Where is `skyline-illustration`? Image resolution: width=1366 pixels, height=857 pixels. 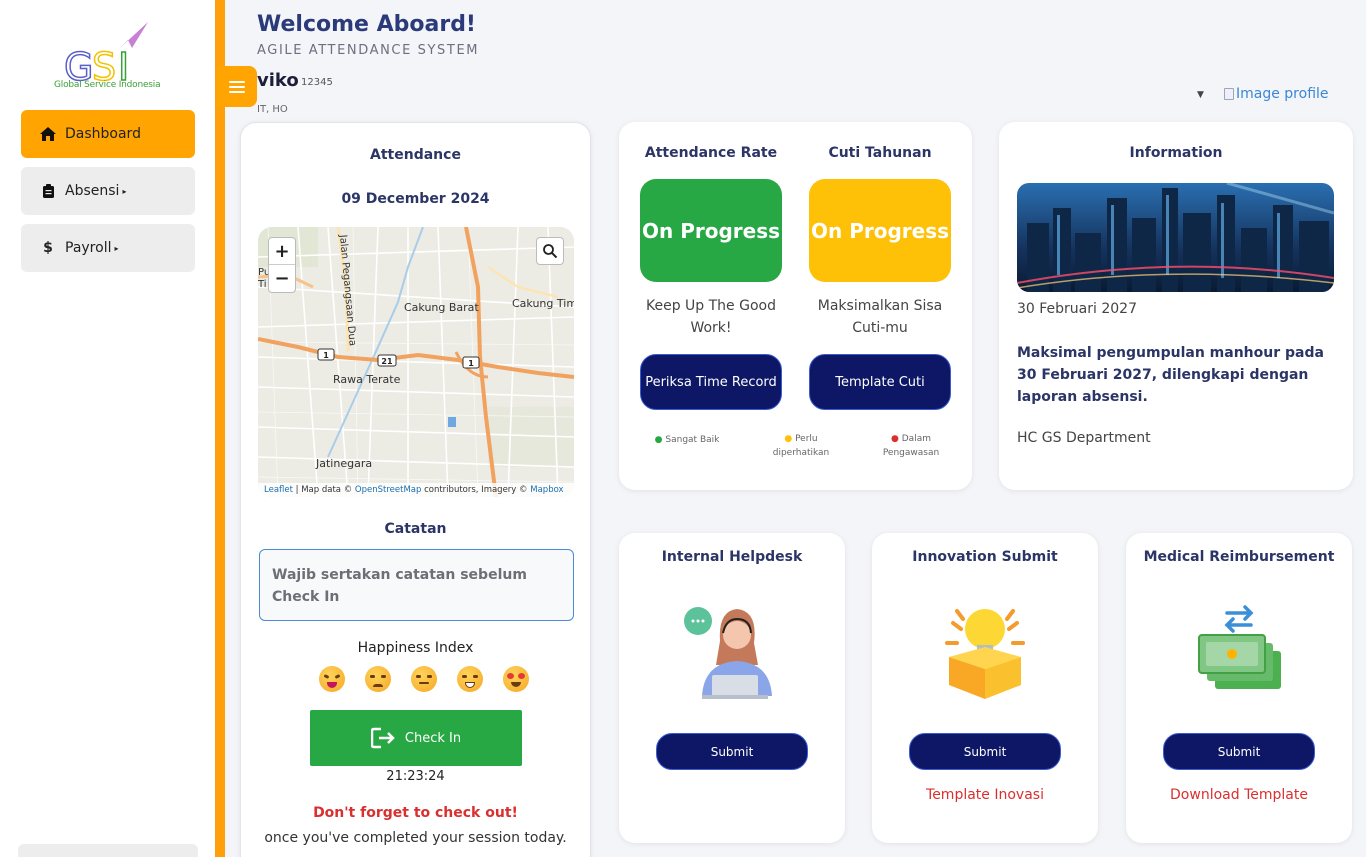
skyline-illustration is located at coordinates (1175, 237).